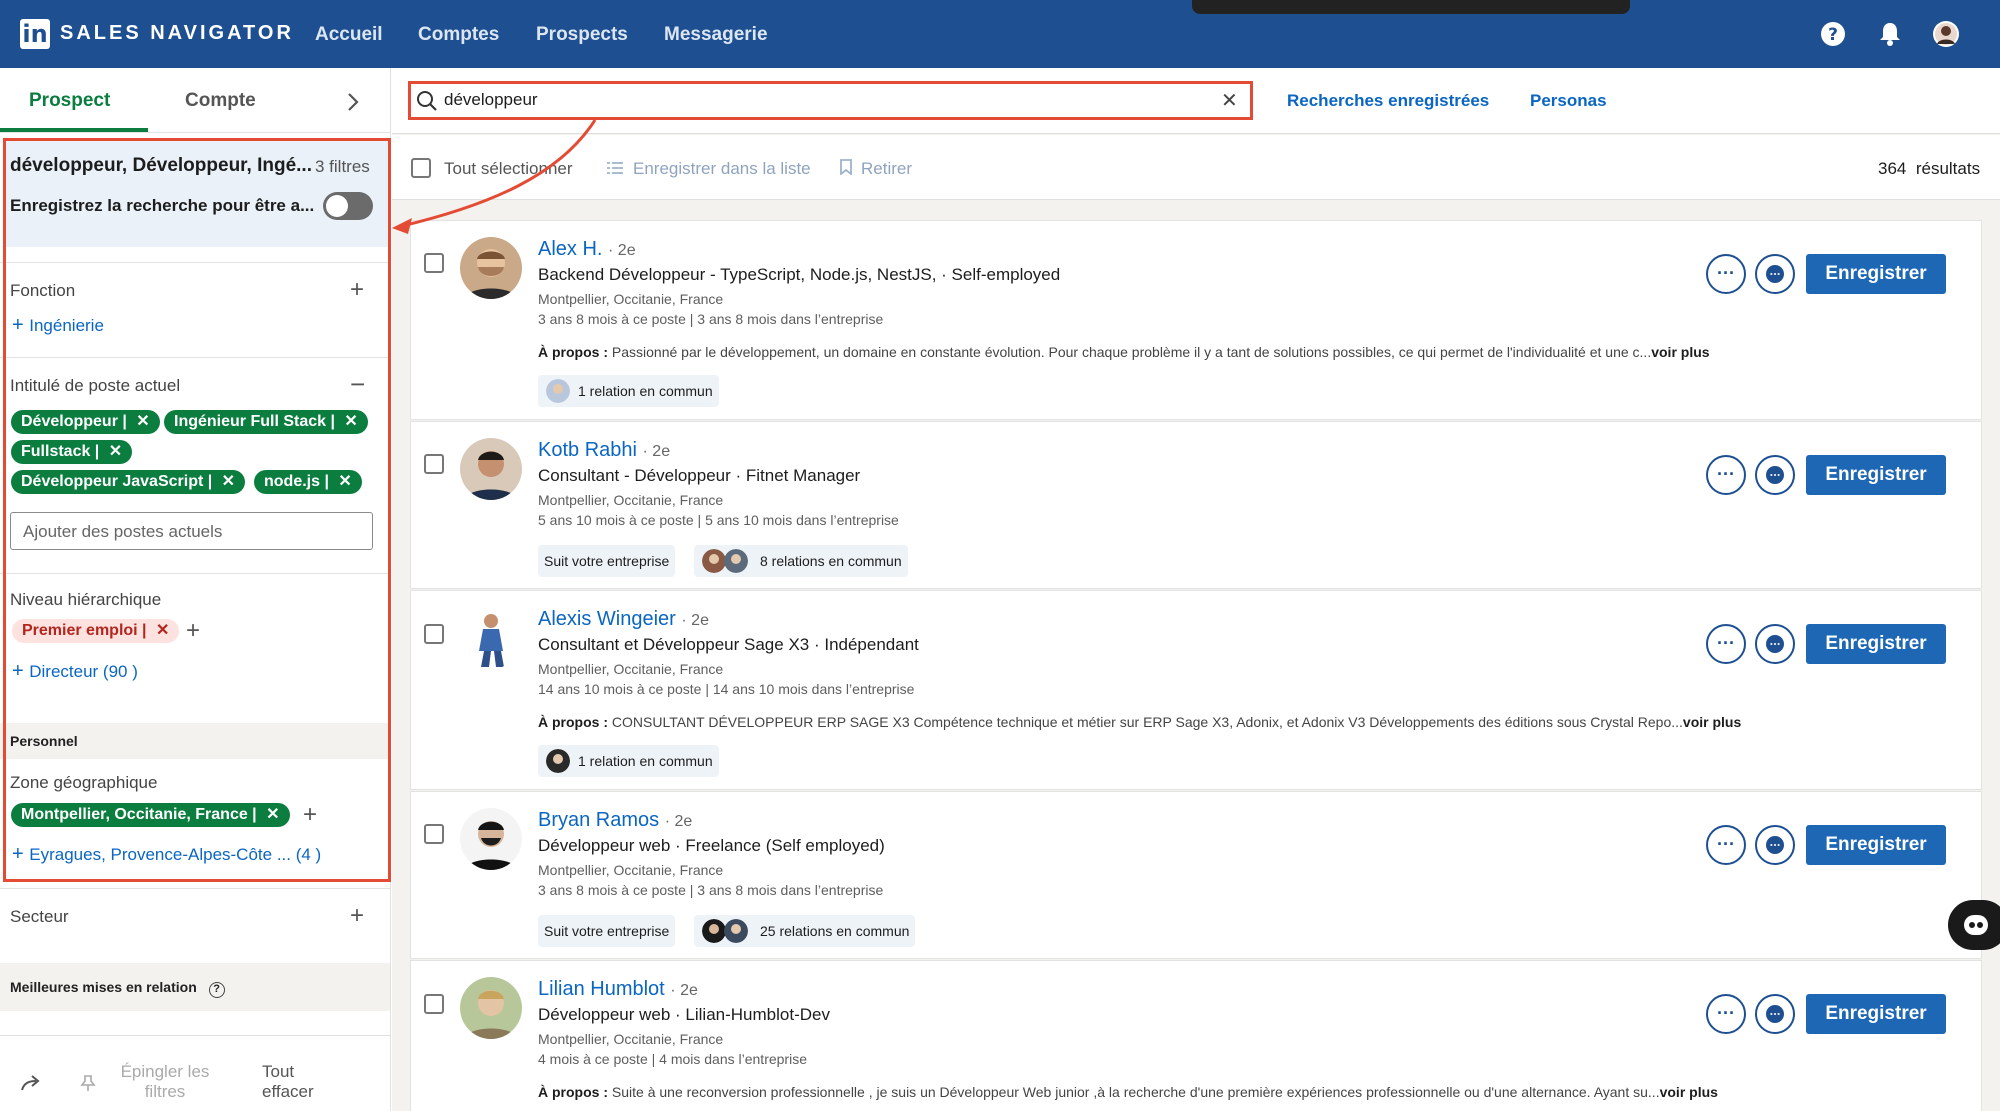 The width and height of the screenshot is (2000, 1111). What do you see at coordinates (607, 931) in the screenshot?
I see `follows-company-badge: Suit votre entreprise` at bounding box center [607, 931].